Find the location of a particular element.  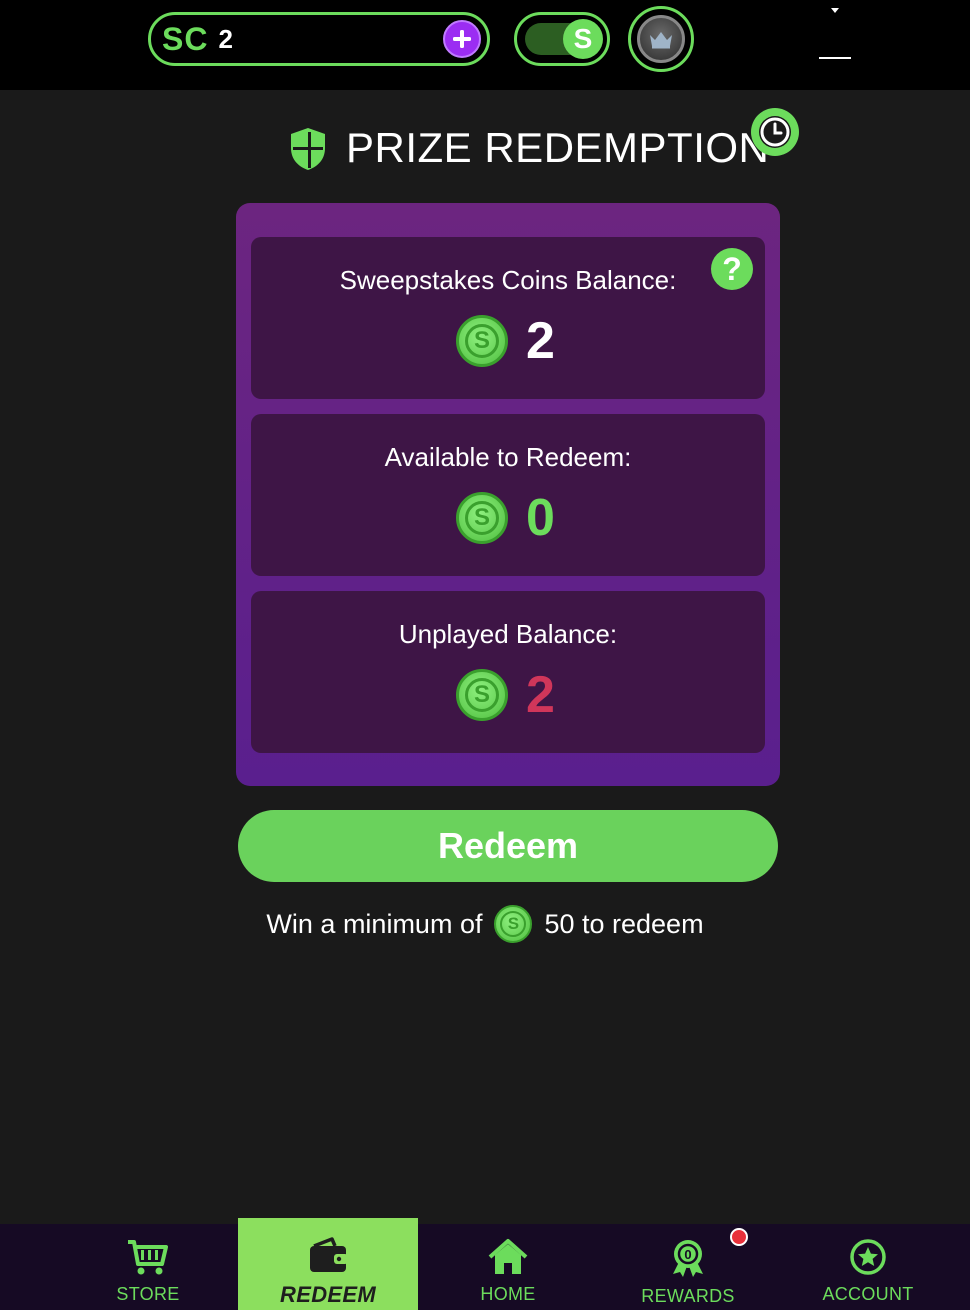

top-bar: SC 2 S is located at coordinates (485, 45).